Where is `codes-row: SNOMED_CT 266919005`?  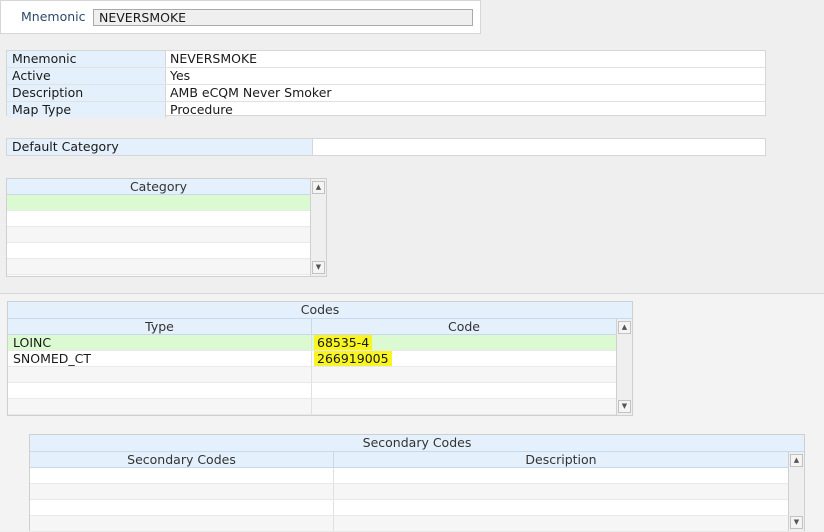
codes-row: SNOMED_CT 266919005 is located at coordinates (312, 359).